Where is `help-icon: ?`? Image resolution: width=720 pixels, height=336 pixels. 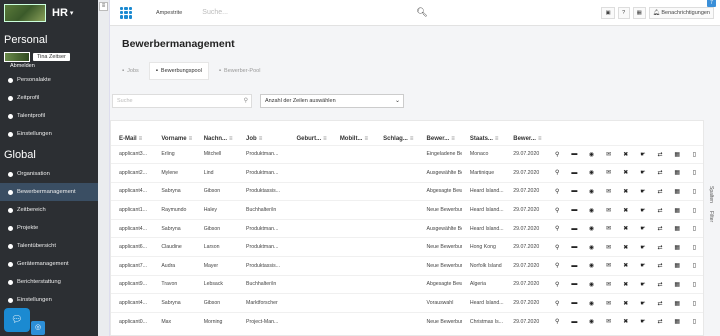
help-icon: ? is located at coordinates (623, 12).